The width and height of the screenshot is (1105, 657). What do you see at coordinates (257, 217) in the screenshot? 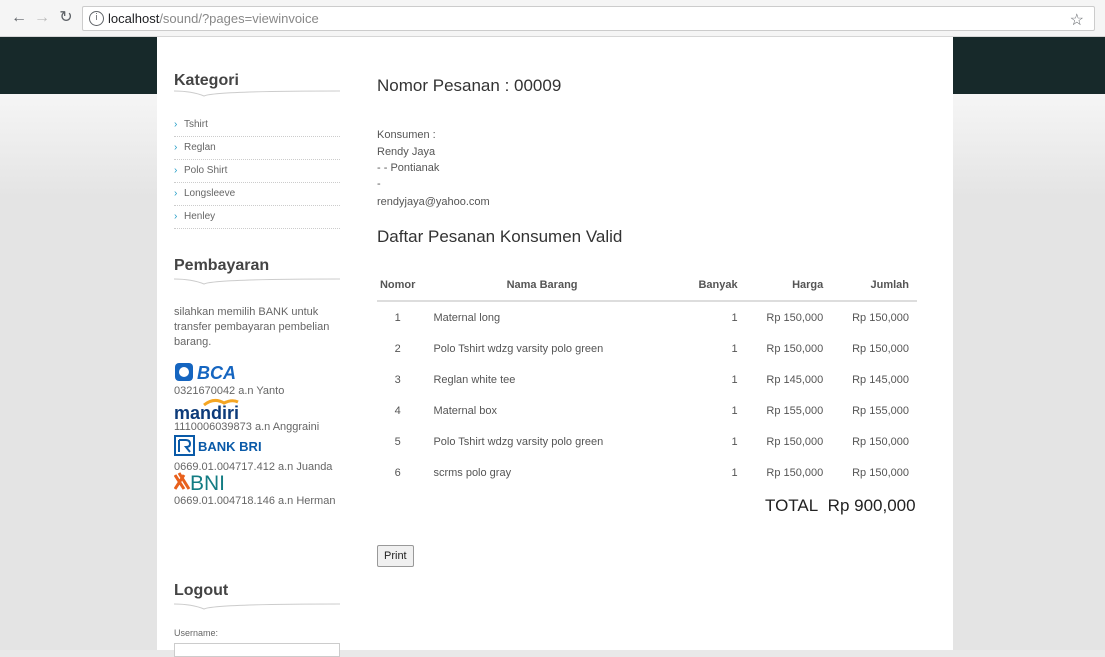
I see `category-item: › Henley` at bounding box center [257, 217].